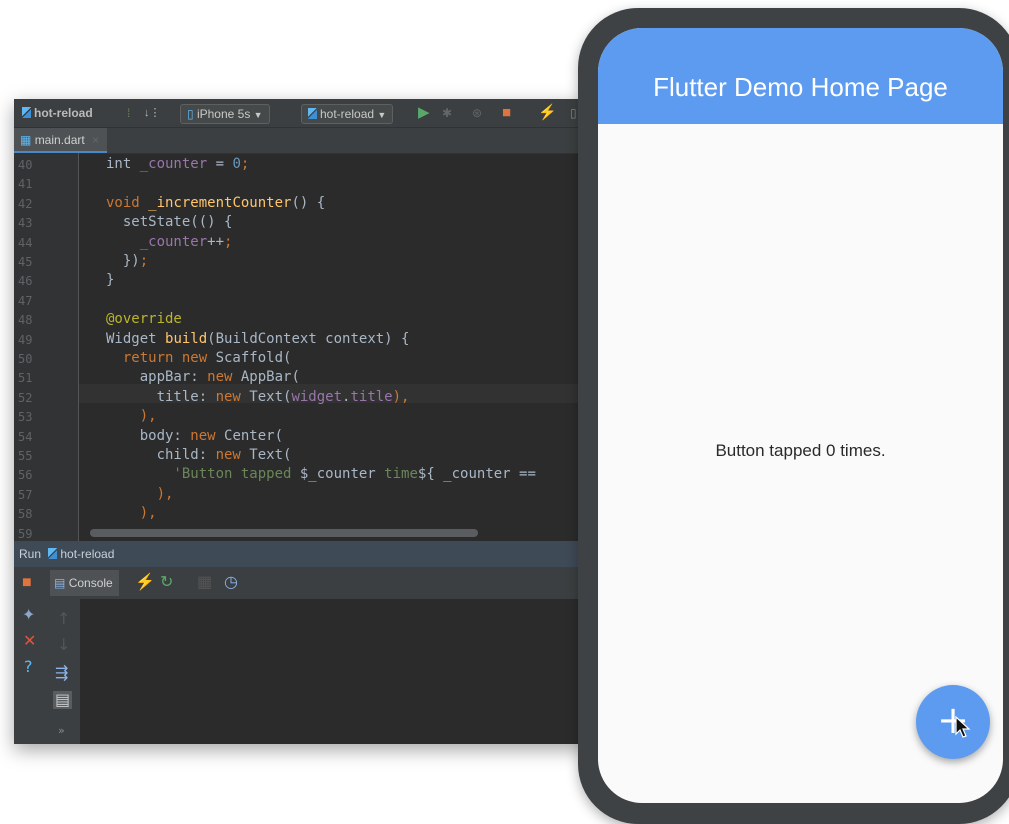  I want to click on run-toolbar: ■ ▤ Console ⚡ ↻ ▦ ◷, so click(301, 583).